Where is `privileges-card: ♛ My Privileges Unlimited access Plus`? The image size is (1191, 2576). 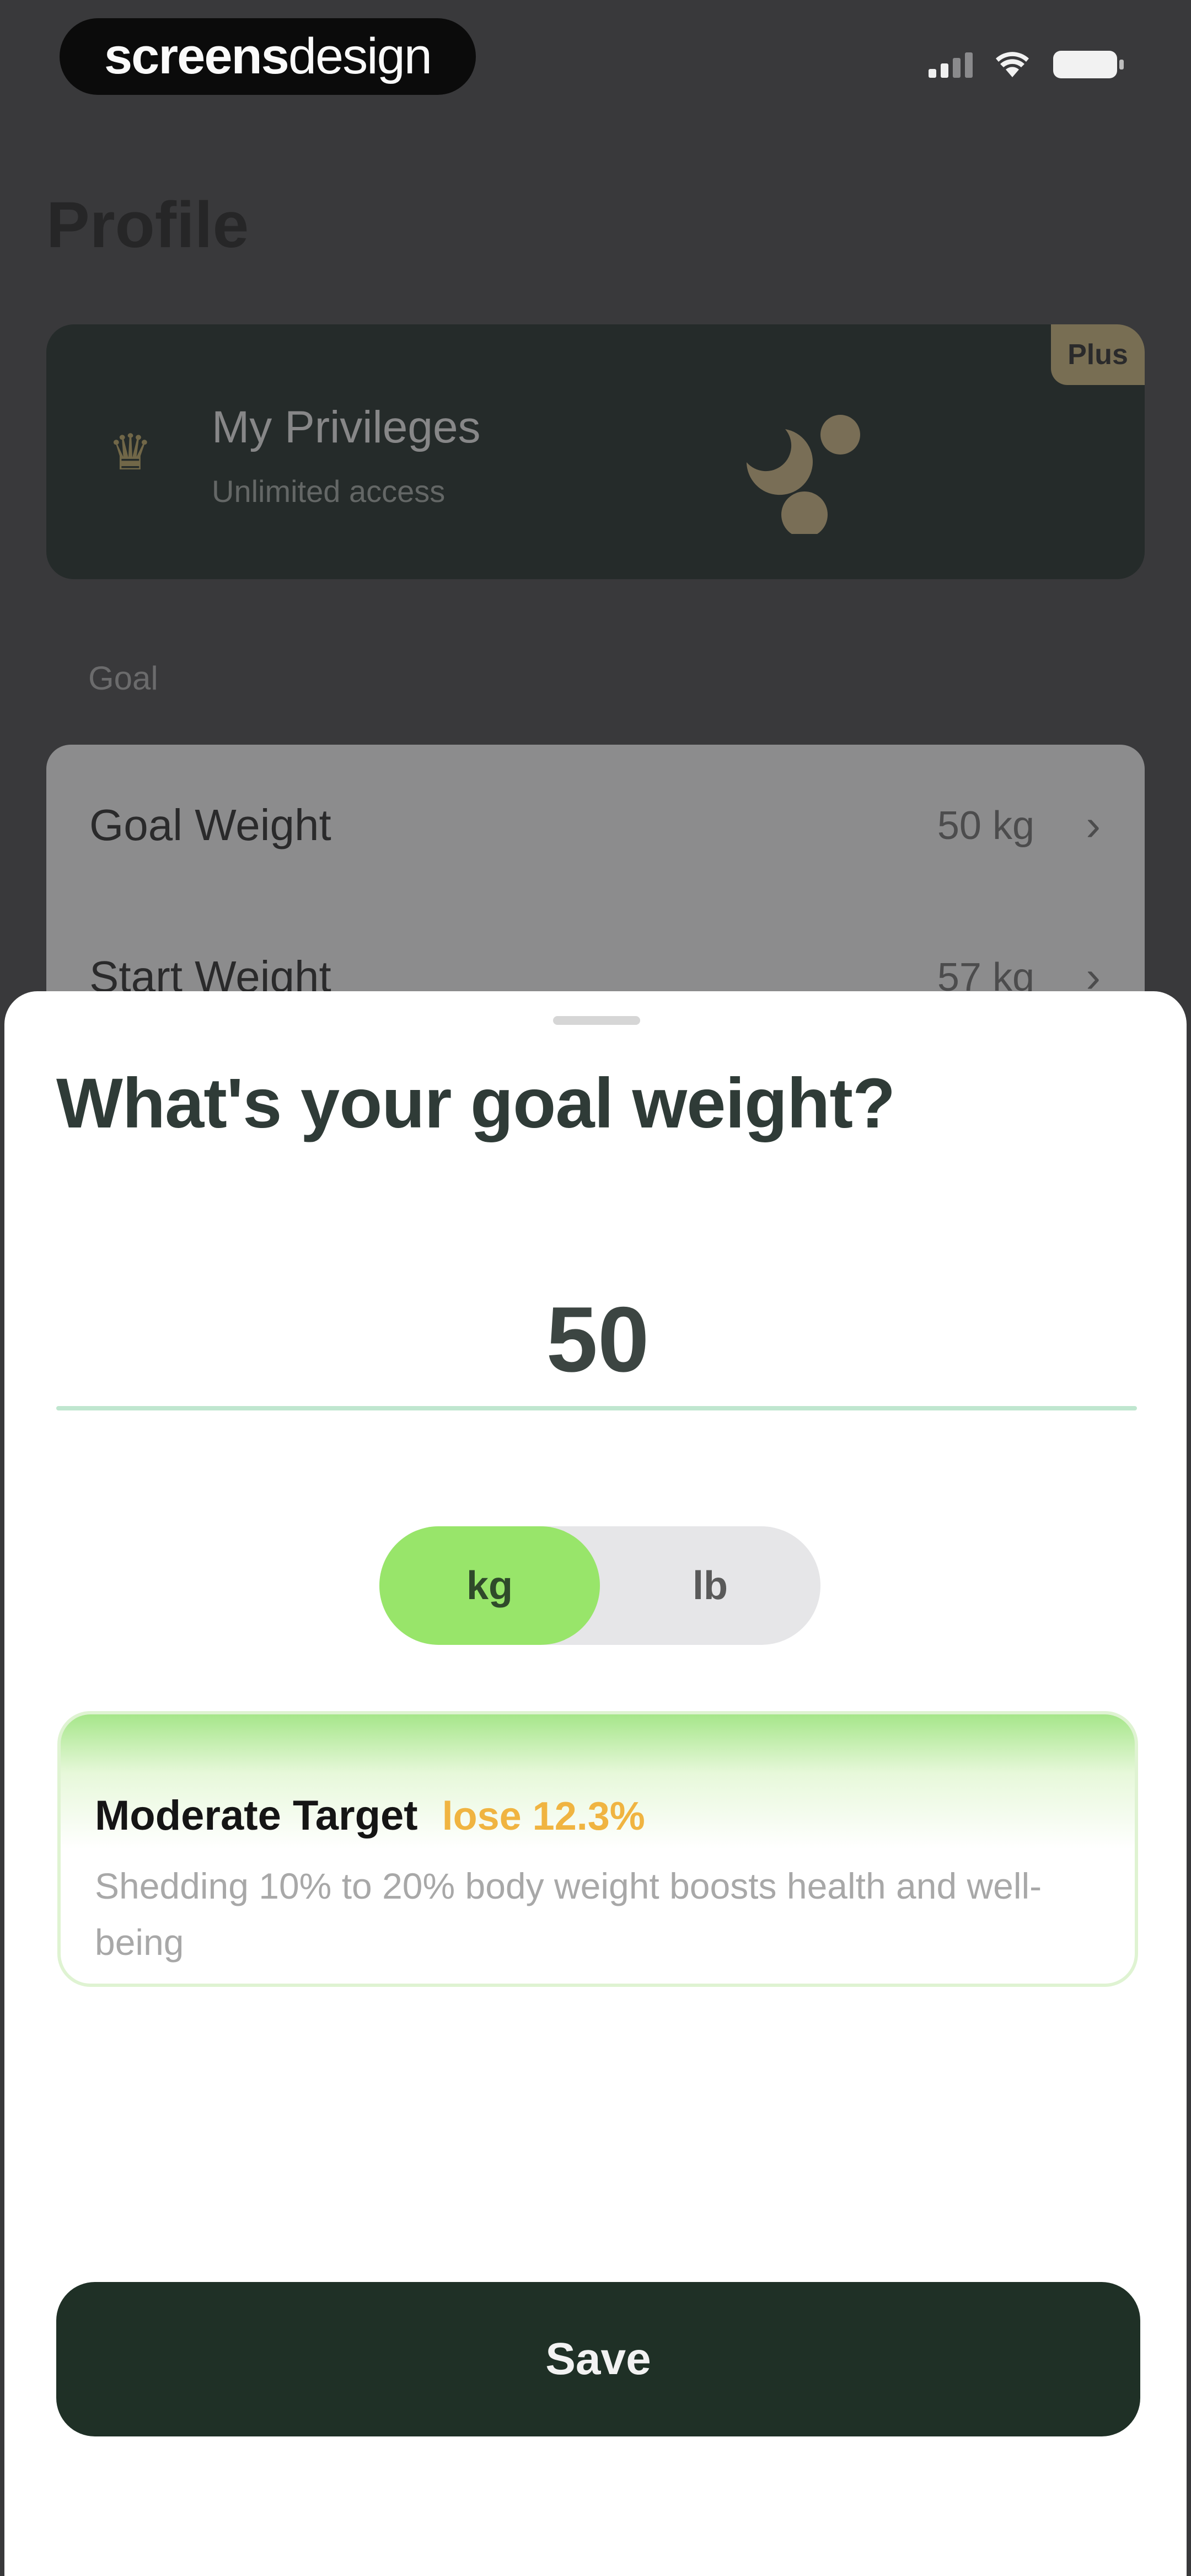 privileges-card: ♛ My Privileges Unlimited access Plus is located at coordinates (595, 451).